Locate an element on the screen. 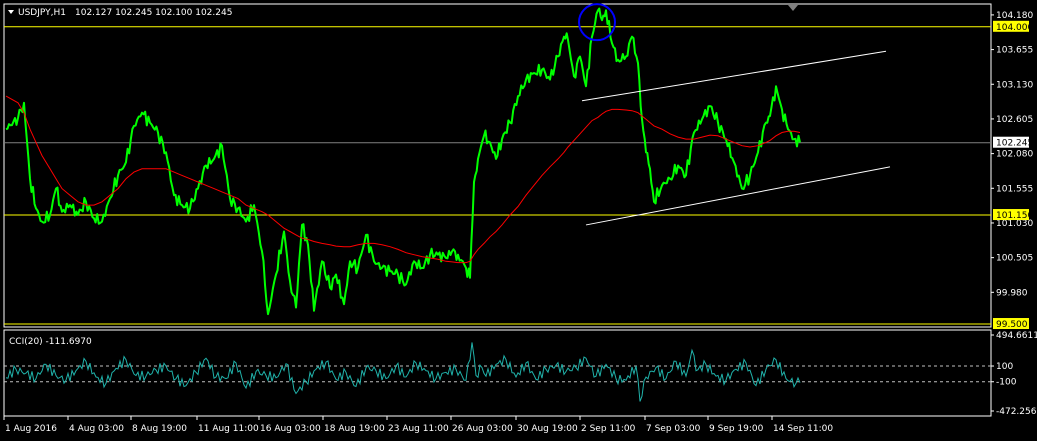 The height and width of the screenshot is (441, 1037). price-tick-label: 101.555 is located at coordinates (1014, 189).